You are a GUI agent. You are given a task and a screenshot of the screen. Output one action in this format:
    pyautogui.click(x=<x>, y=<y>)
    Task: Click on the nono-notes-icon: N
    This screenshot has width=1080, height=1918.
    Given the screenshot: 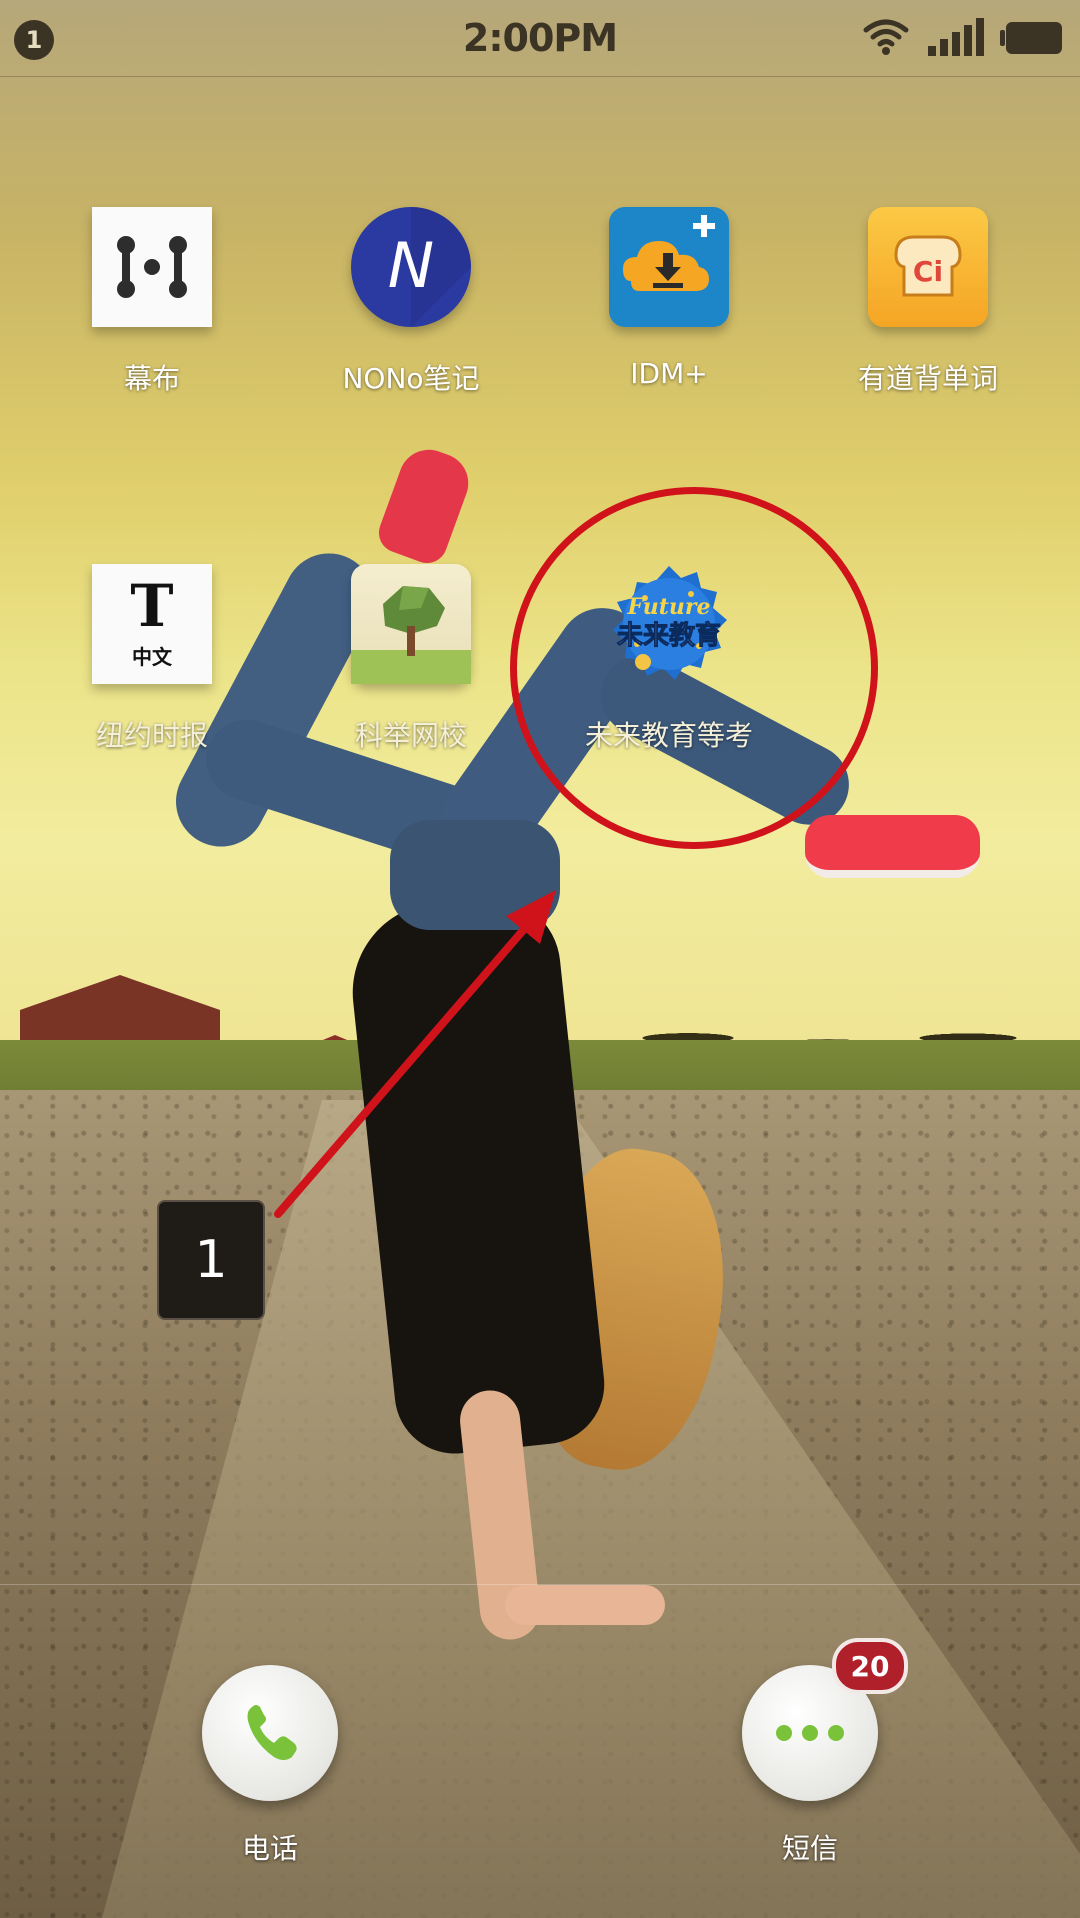 What is the action you would take?
    pyautogui.click(x=411, y=267)
    